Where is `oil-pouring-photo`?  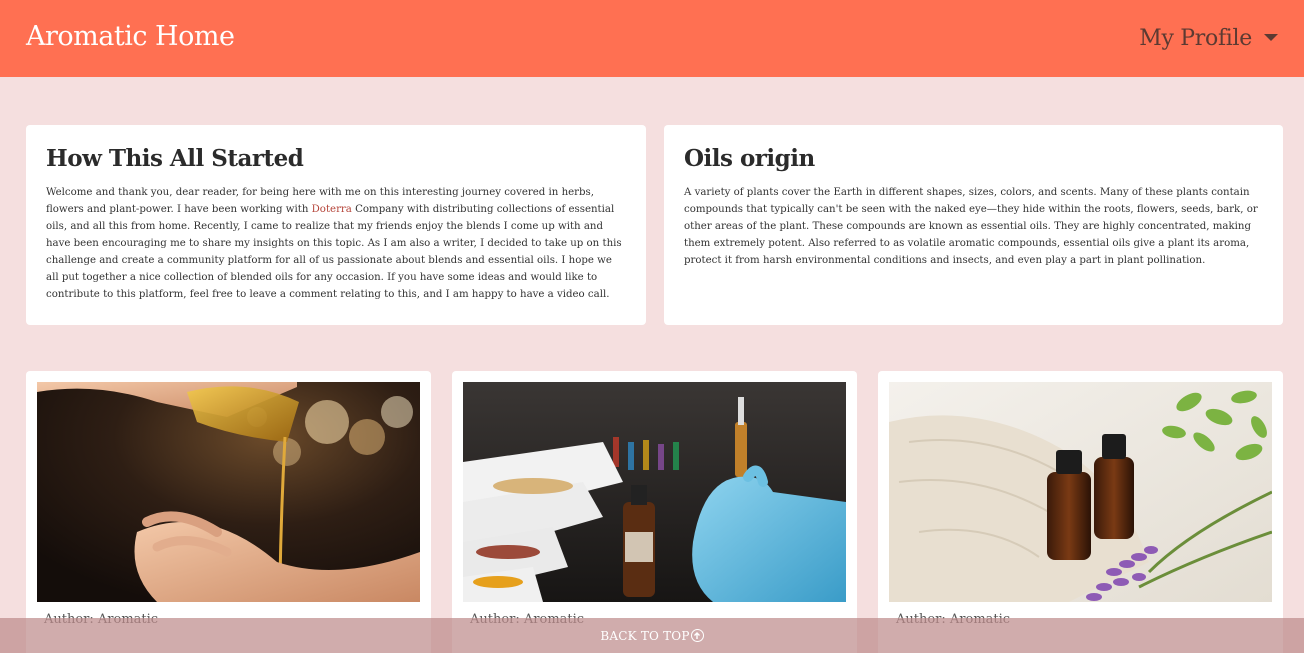
oil-pouring-photo is located at coordinates (228, 492).